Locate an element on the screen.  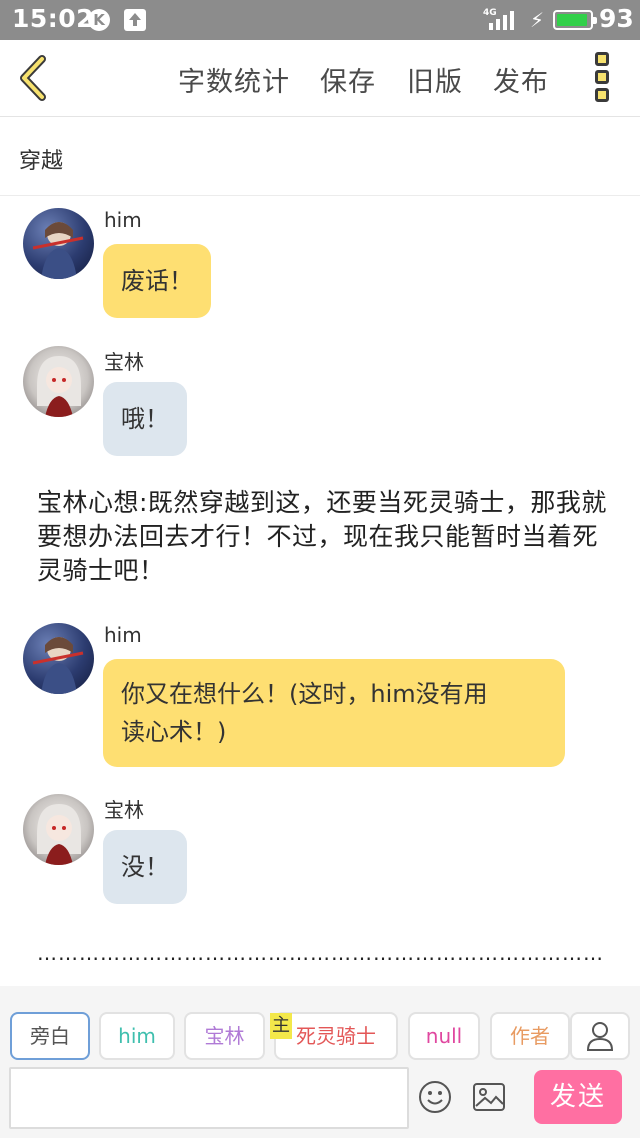
main-role-tag: 主 is located at coordinates (281, 1026).